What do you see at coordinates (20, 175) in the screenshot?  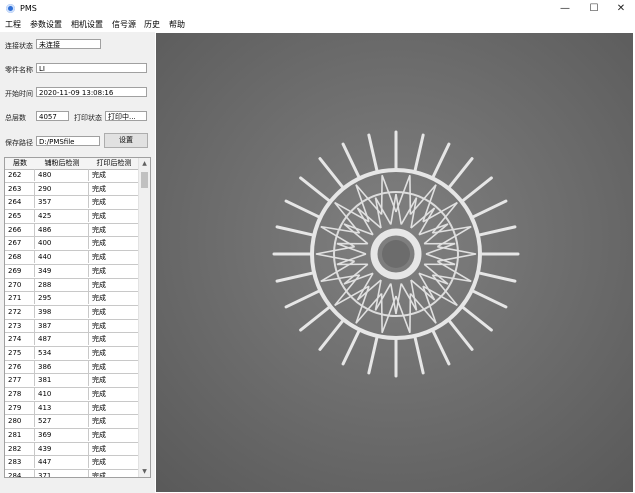 I see `cell-layer: 262` at bounding box center [20, 175].